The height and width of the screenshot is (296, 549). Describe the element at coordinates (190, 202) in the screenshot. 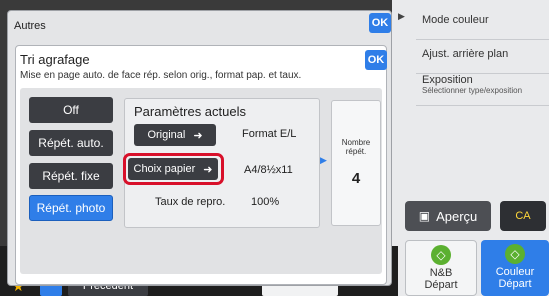

I see `ratio-label: Taux de repro.` at that location.